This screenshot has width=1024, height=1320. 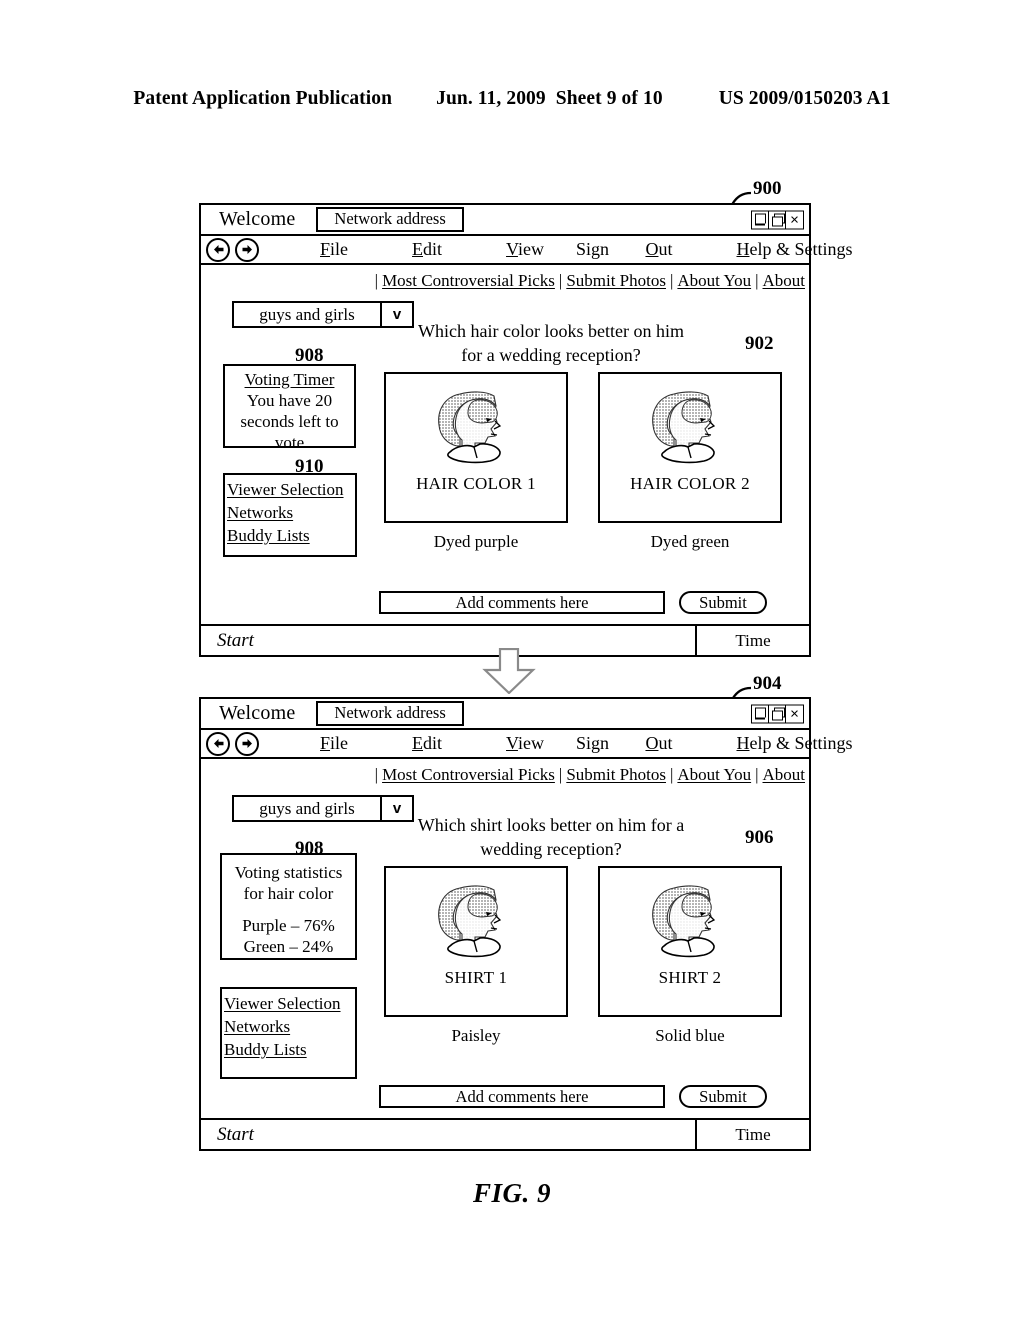 I want to click on comment-bar: Add comments here Submit, so click(x=573, y=602).